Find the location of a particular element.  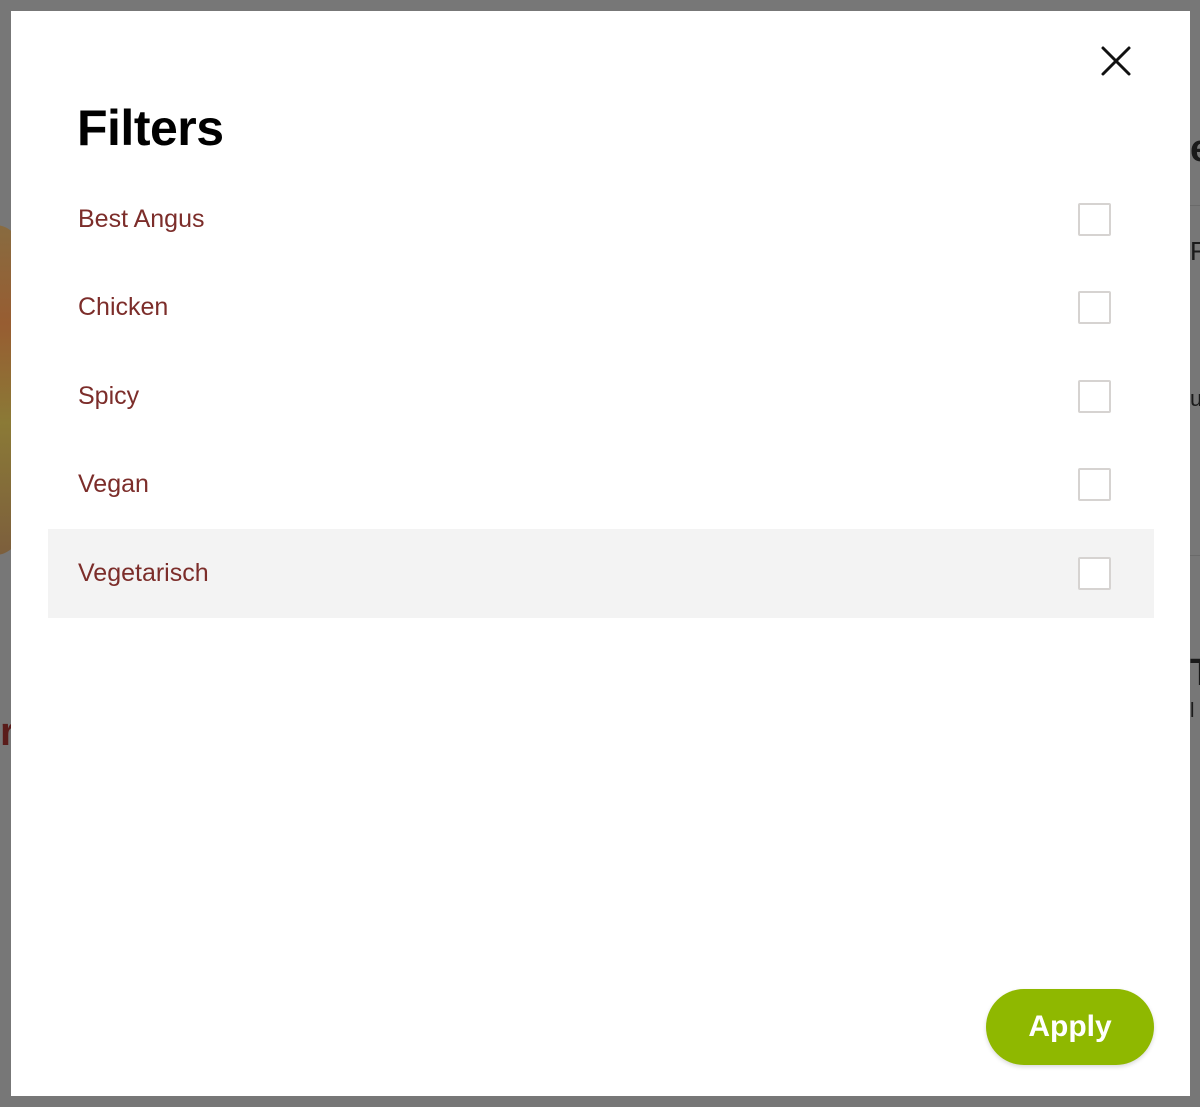

background-text-fragment: u is located at coordinates (1195, 398).